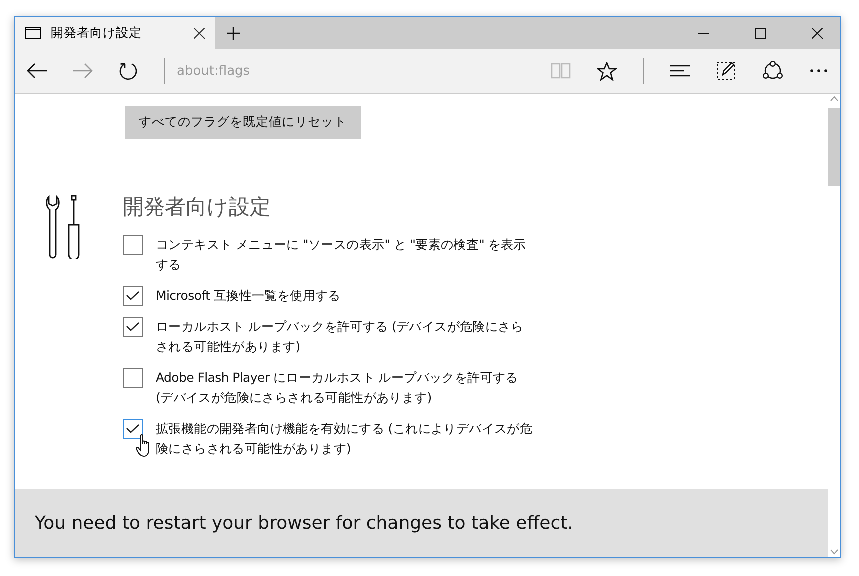 The width and height of the screenshot is (859, 576). I want to click on option-label: Adobe Flash Player にローカルホスト ループバックを許可する (デバイスが危険にさらされる可能性があります), so click(338, 388).